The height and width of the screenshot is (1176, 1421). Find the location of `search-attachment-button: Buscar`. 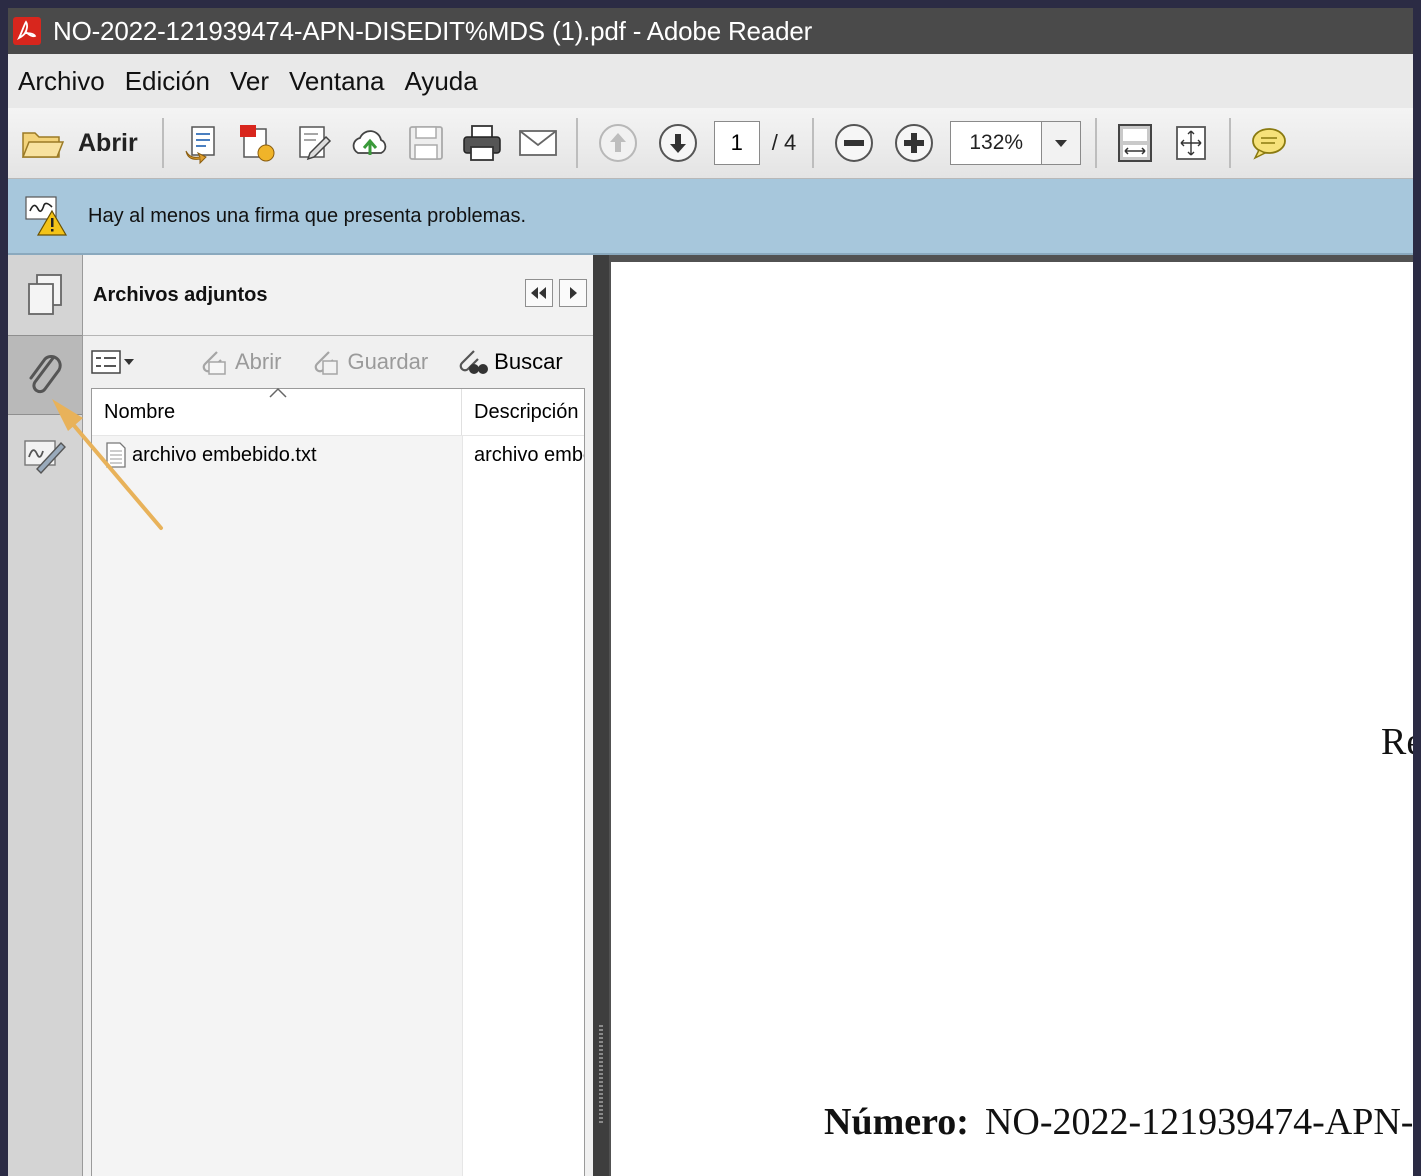

search-attachment-button: Buscar is located at coordinates (509, 362).